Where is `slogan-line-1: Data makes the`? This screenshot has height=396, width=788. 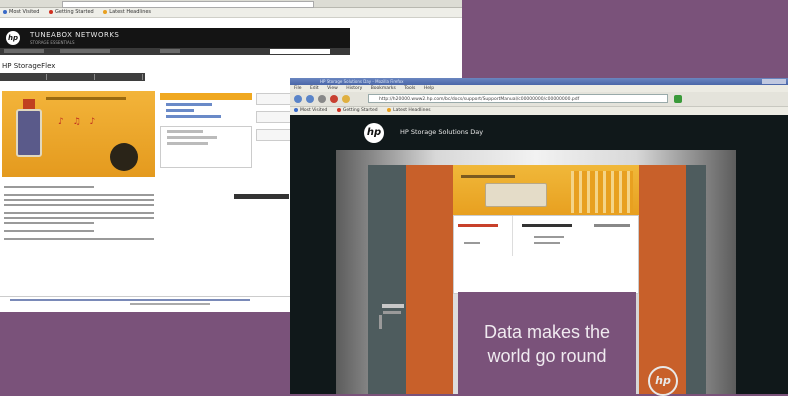 slogan-line-1: Data makes the is located at coordinates (547, 332).